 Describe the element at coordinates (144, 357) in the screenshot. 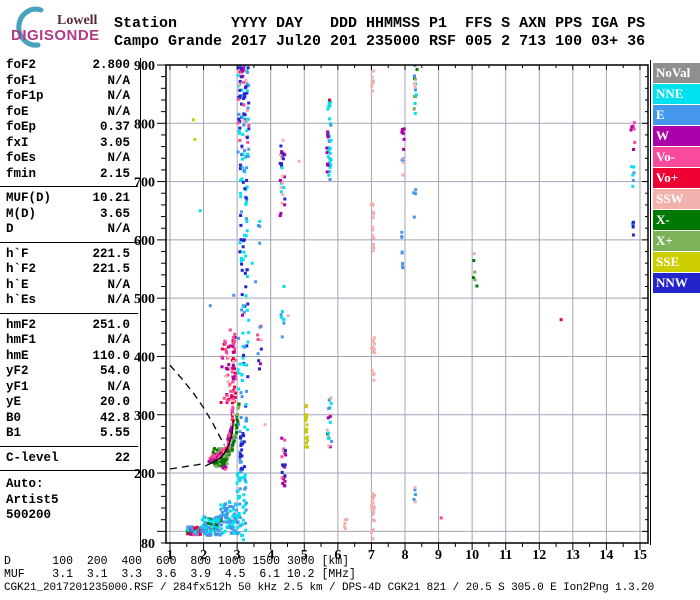

I see `svg-text: 400` at that location.